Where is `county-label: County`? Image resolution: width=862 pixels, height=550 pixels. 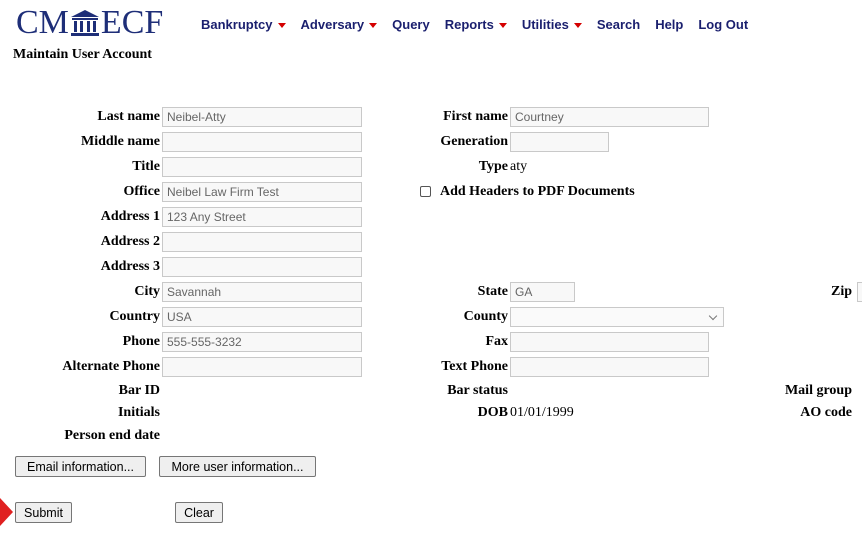
county-label: County is located at coordinates (485, 316).